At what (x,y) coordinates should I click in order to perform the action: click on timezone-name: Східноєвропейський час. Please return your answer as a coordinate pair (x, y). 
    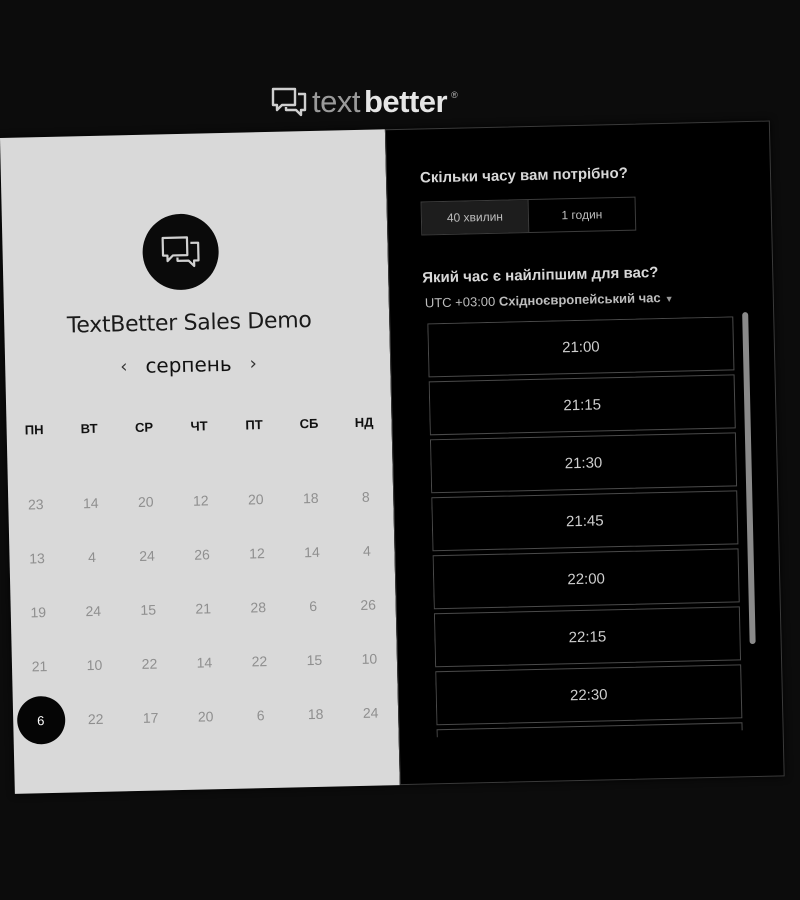
    Looking at the image, I should click on (579, 299).